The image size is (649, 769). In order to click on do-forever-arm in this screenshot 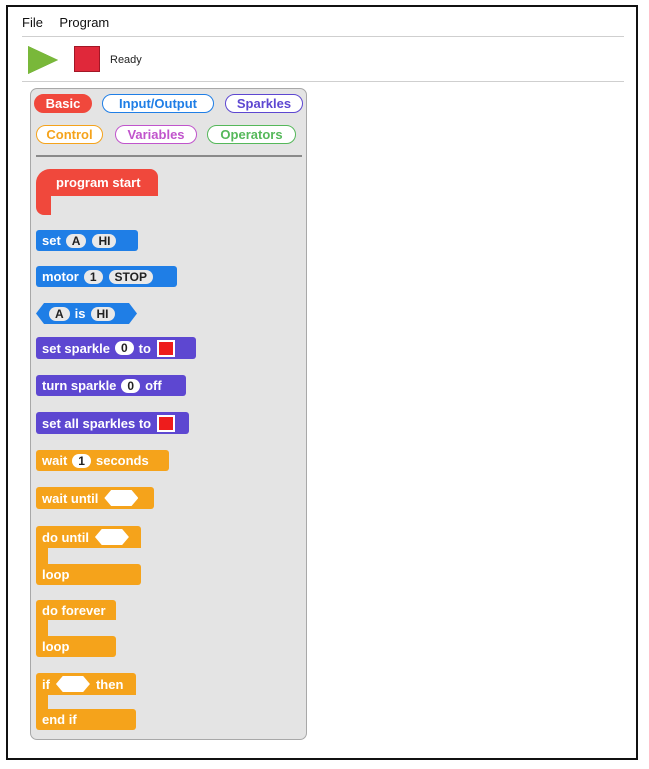, I will do `click(42, 628)`.